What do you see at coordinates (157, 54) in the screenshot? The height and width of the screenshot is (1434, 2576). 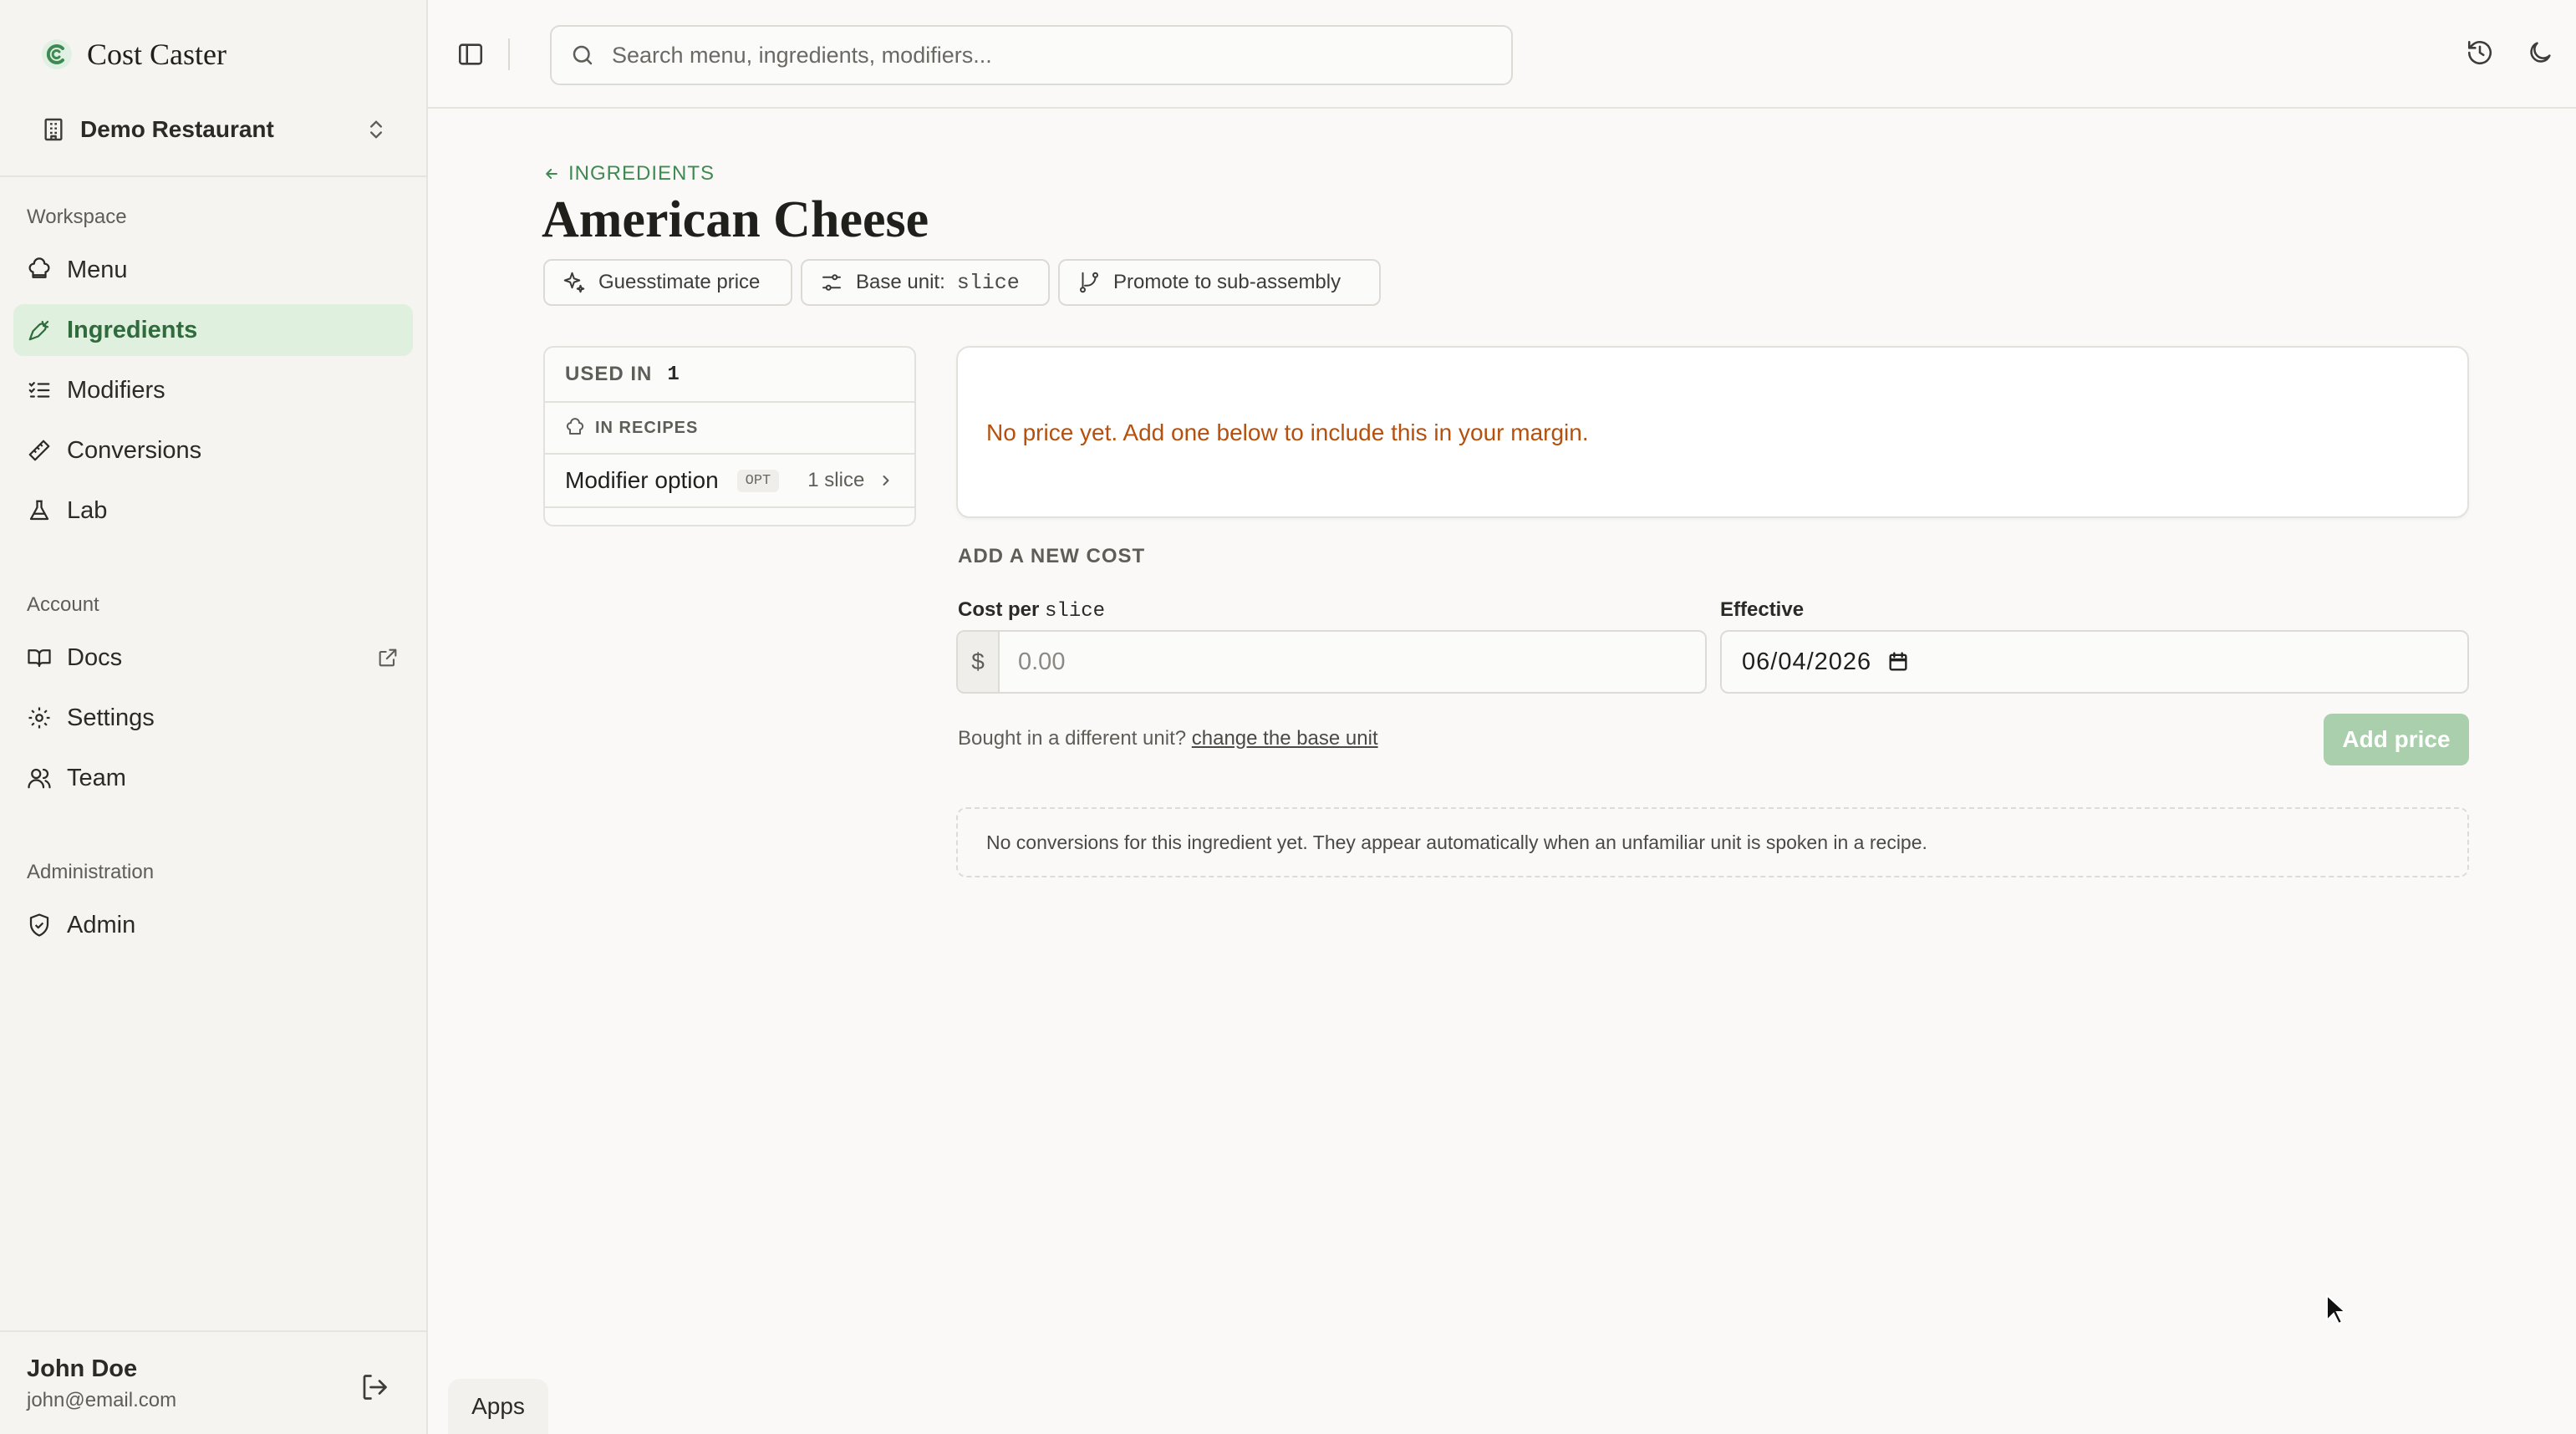 I see `brand-name: Cost Caster` at bounding box center [157, 54].